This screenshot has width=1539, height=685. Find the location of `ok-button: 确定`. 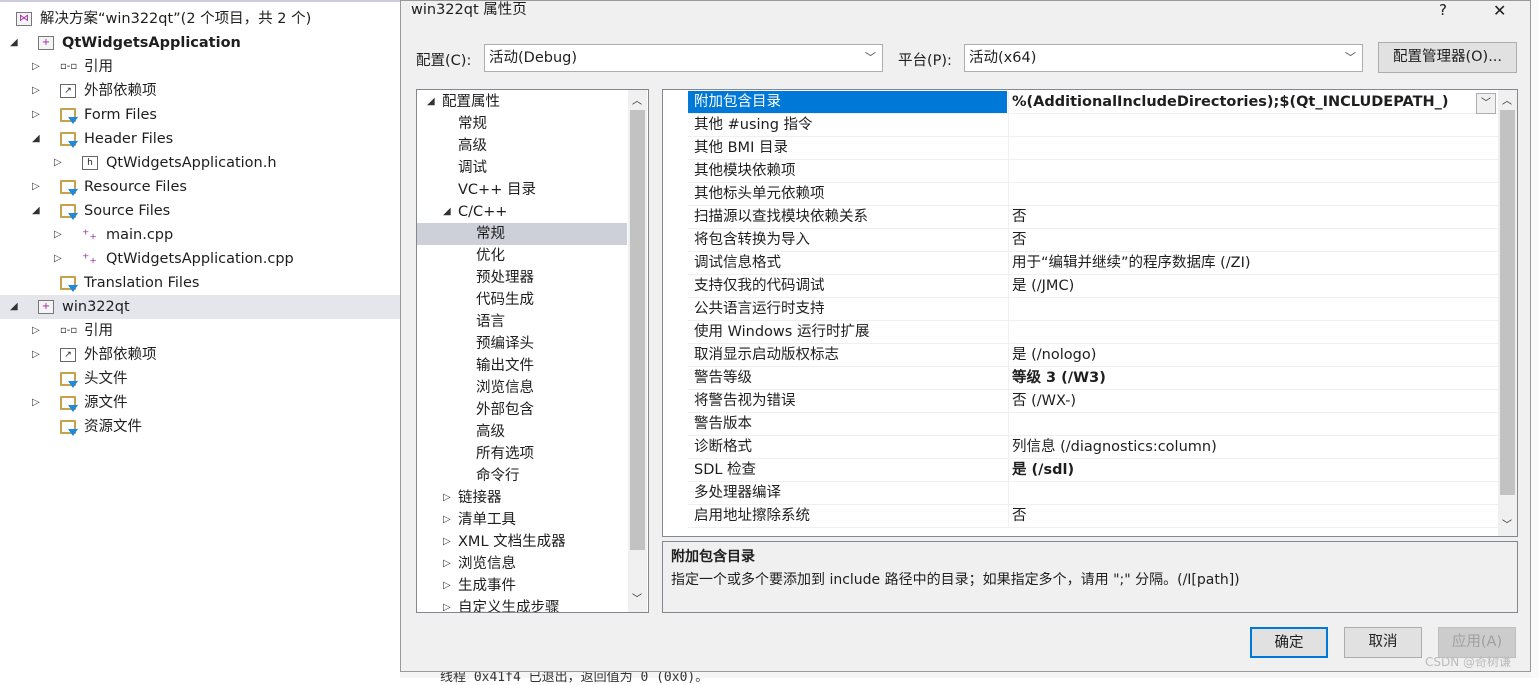

ok-button: 确定 is located at coordinates (1289, 642).